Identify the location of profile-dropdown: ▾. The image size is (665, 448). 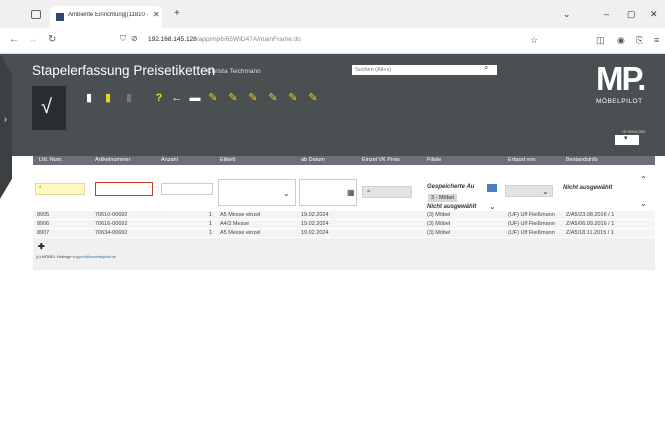
(627, 140).